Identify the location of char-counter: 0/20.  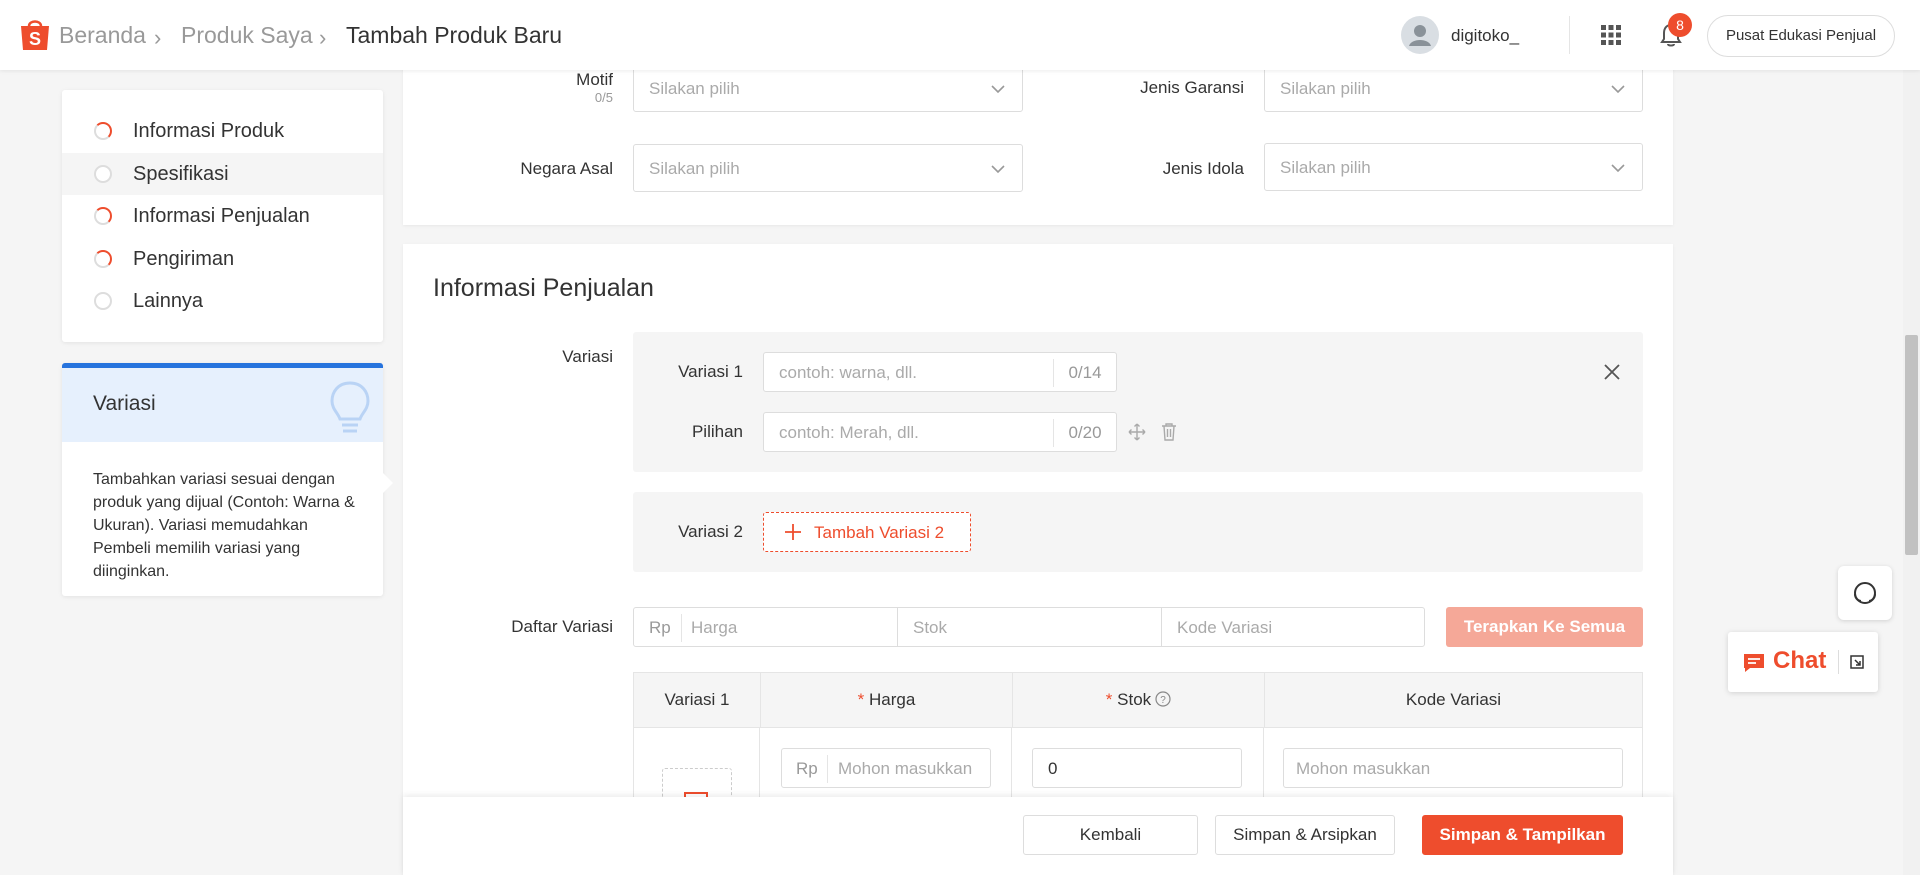
(1084, 433).